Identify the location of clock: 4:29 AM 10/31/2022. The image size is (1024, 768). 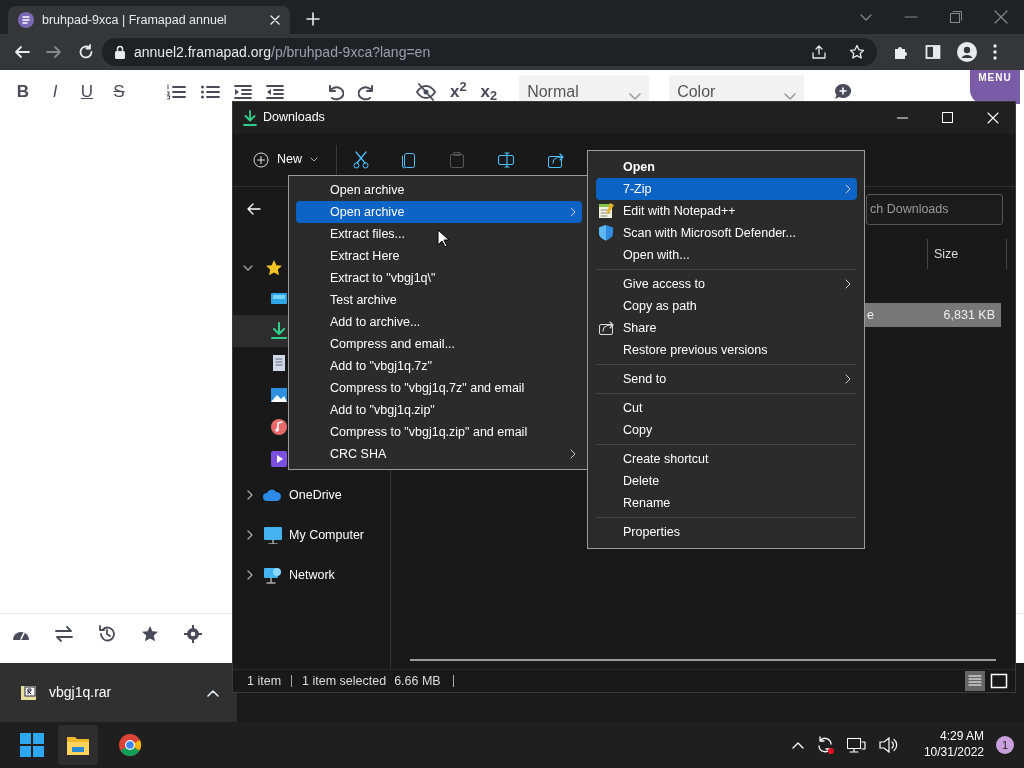
(953, 745).